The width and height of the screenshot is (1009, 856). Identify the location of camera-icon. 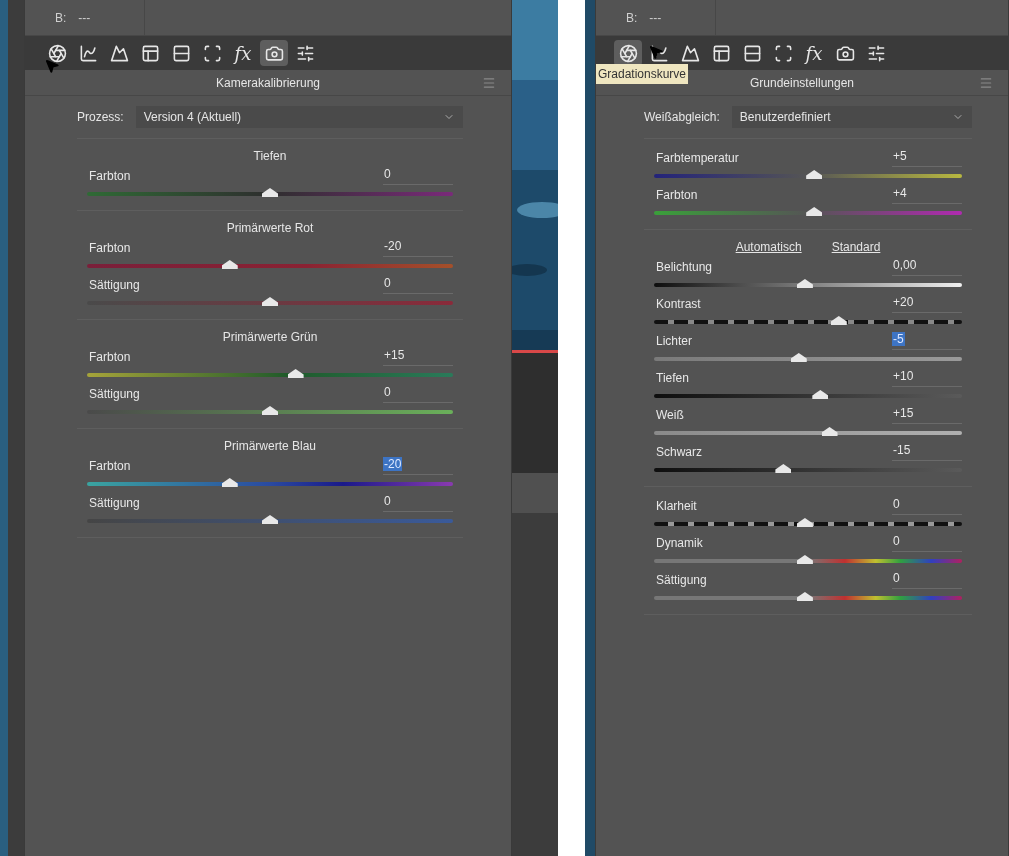
(274, 53).